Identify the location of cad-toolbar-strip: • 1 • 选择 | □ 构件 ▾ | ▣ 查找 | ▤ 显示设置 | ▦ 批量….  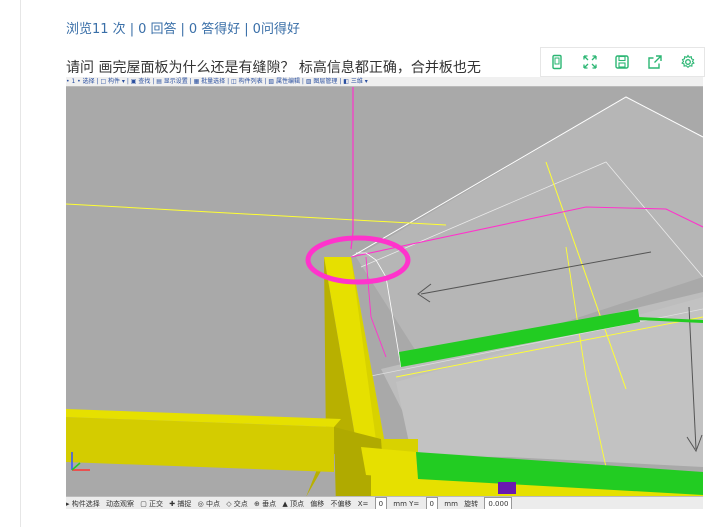
(384, 82).